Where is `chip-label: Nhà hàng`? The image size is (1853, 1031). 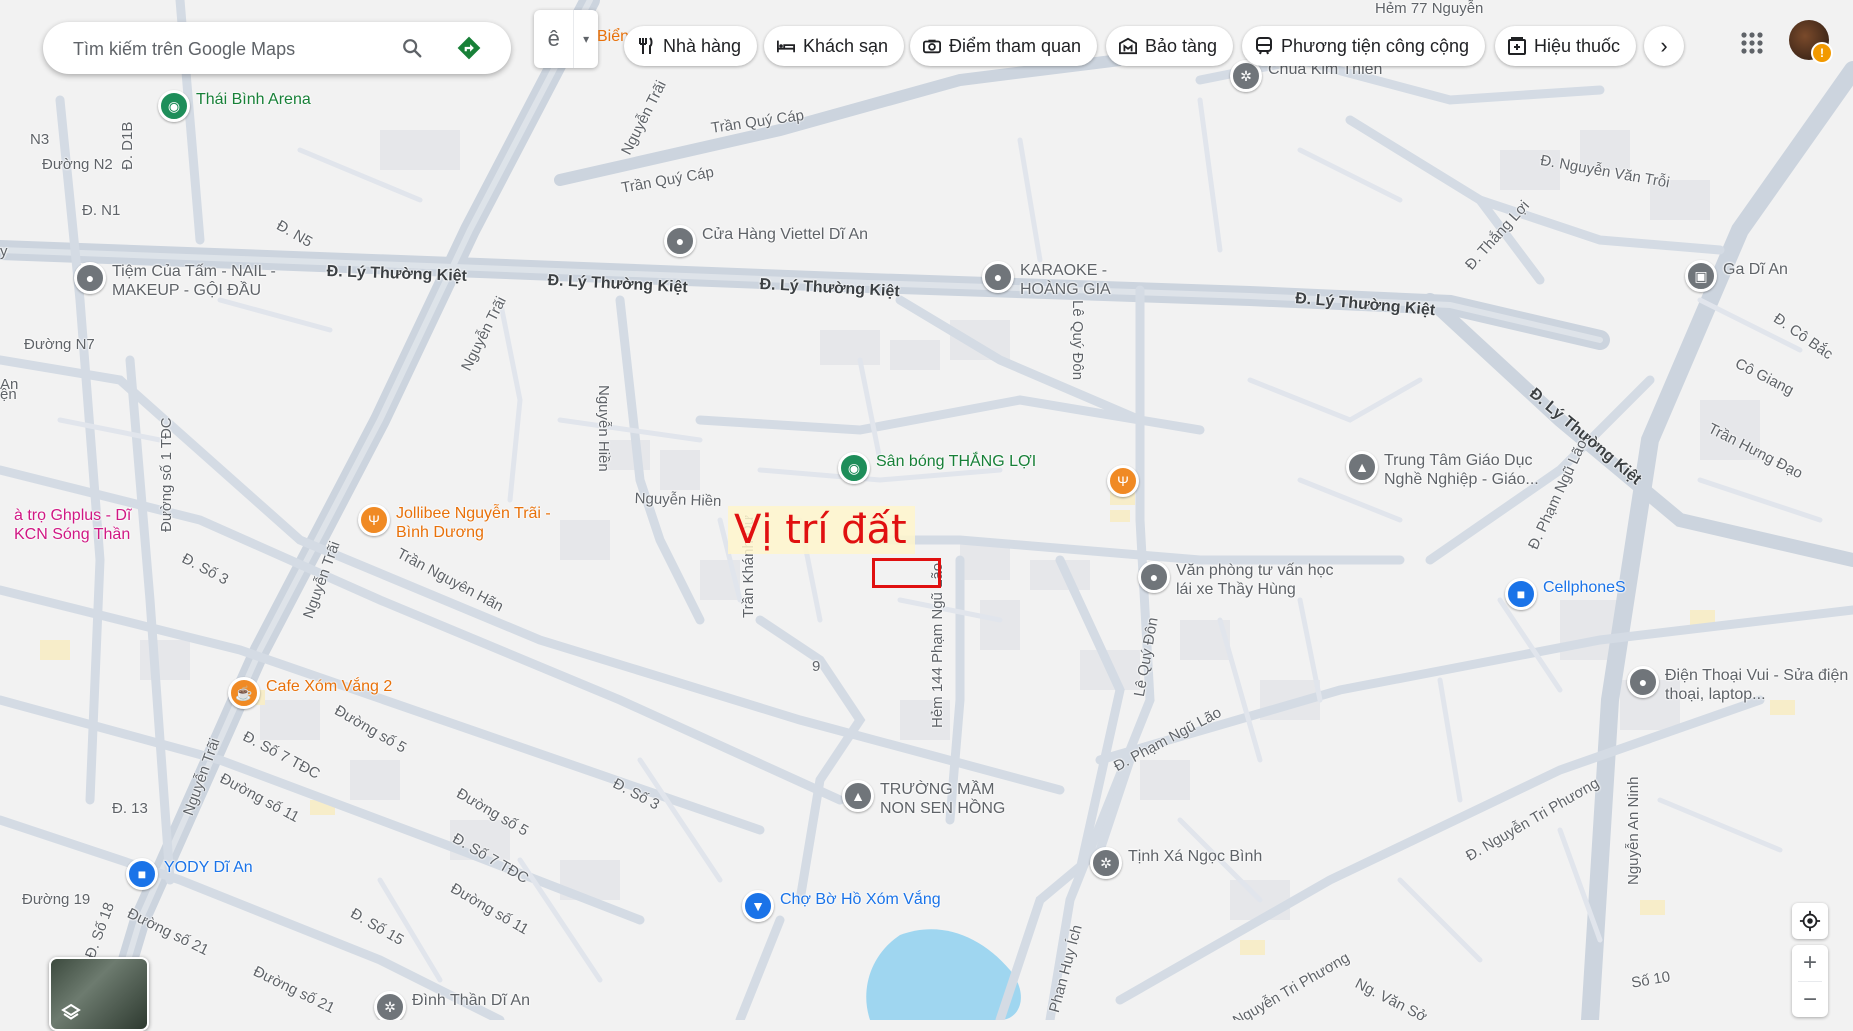
chip-label: Nhà hàng is located at coordinates (702, 45).